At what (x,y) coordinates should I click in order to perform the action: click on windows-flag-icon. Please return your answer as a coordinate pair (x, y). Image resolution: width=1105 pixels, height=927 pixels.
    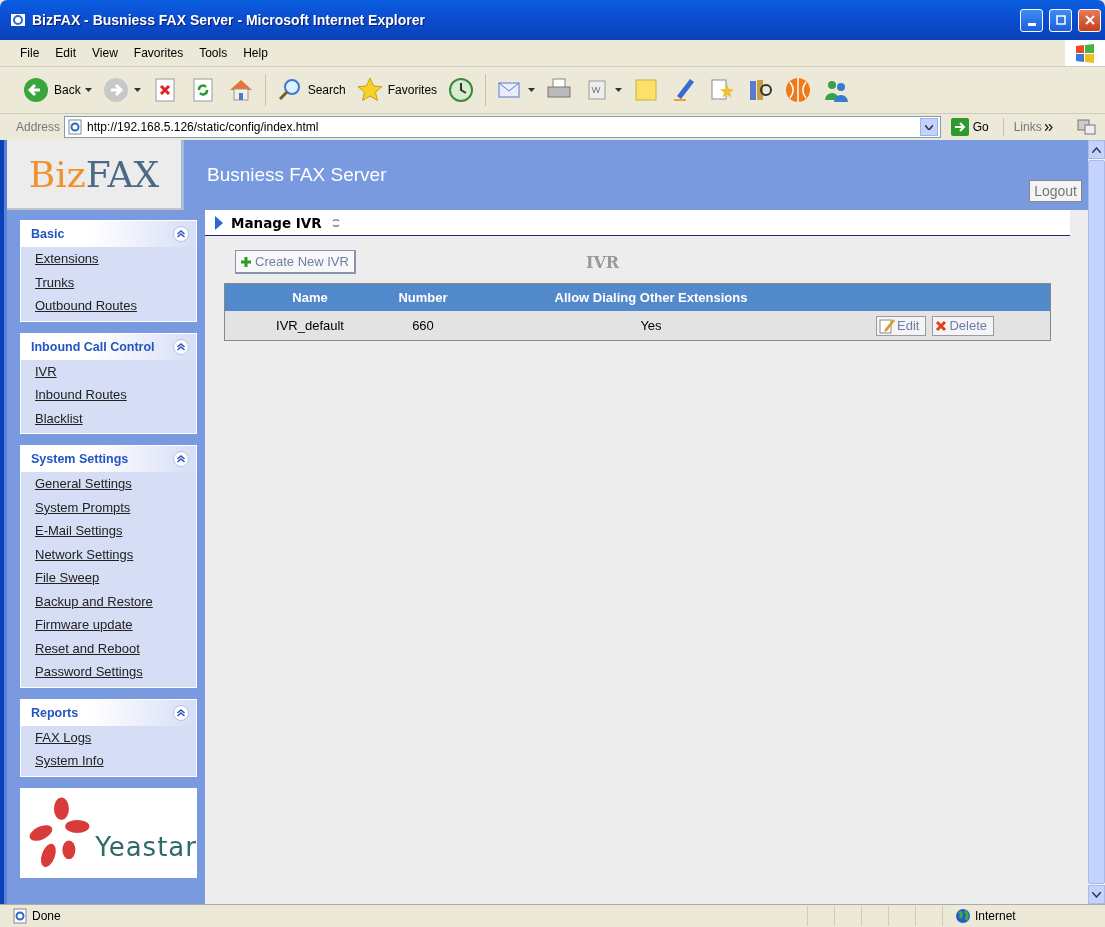
    Looking at the image, I should click on (1085, 53).